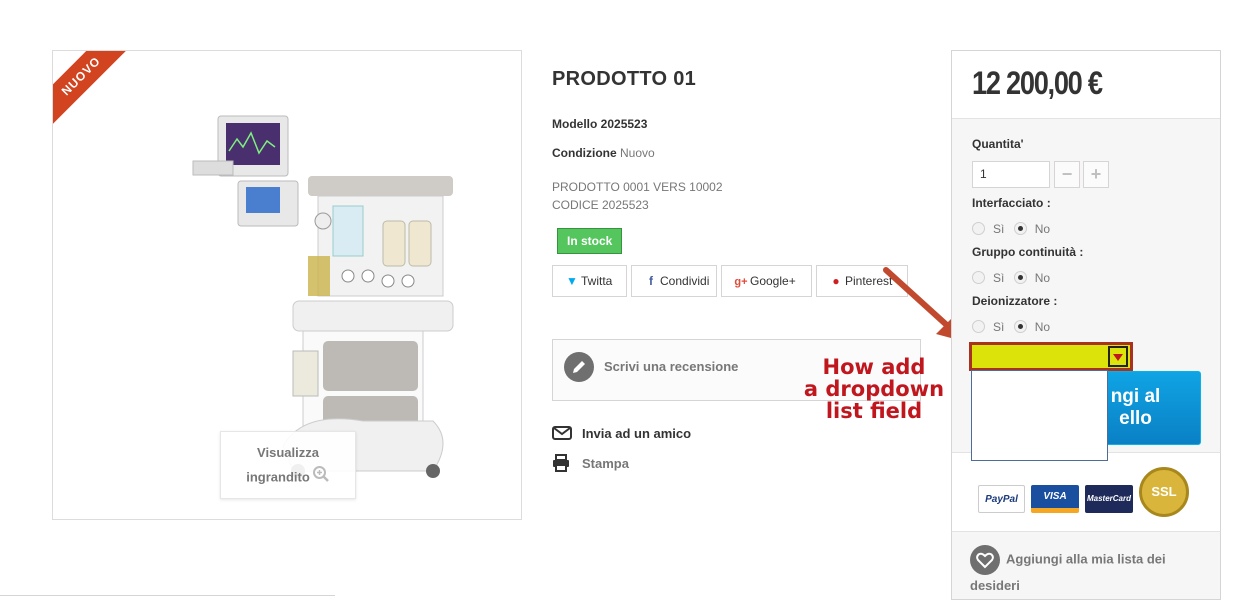  Describe the element at coordinates (1118, 356) in the screenshot. I see `chevron-down-icon` at that location.